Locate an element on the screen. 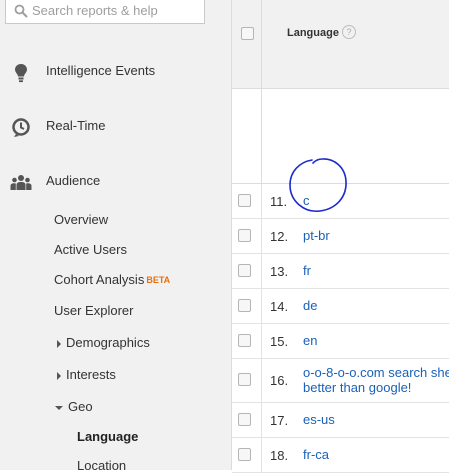  table-row: 13. fr is located at coordinates (340, 271).